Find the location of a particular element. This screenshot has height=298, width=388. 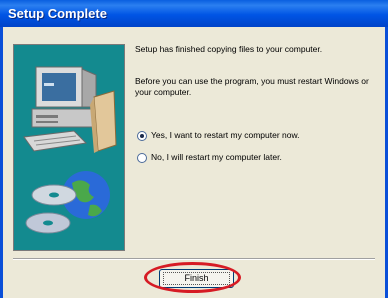

restart-later-radio is located at coordinates (142, 158).